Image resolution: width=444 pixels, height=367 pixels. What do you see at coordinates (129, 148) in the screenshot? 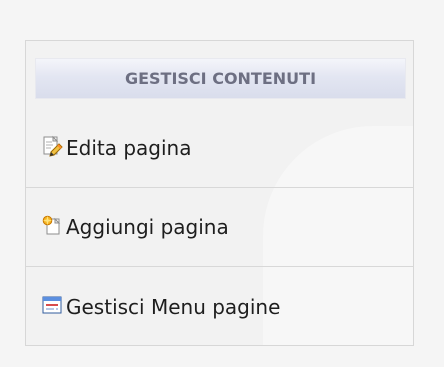
I see `menu-label-edit-page: Edita pagina` at bounding box center [129, 148].